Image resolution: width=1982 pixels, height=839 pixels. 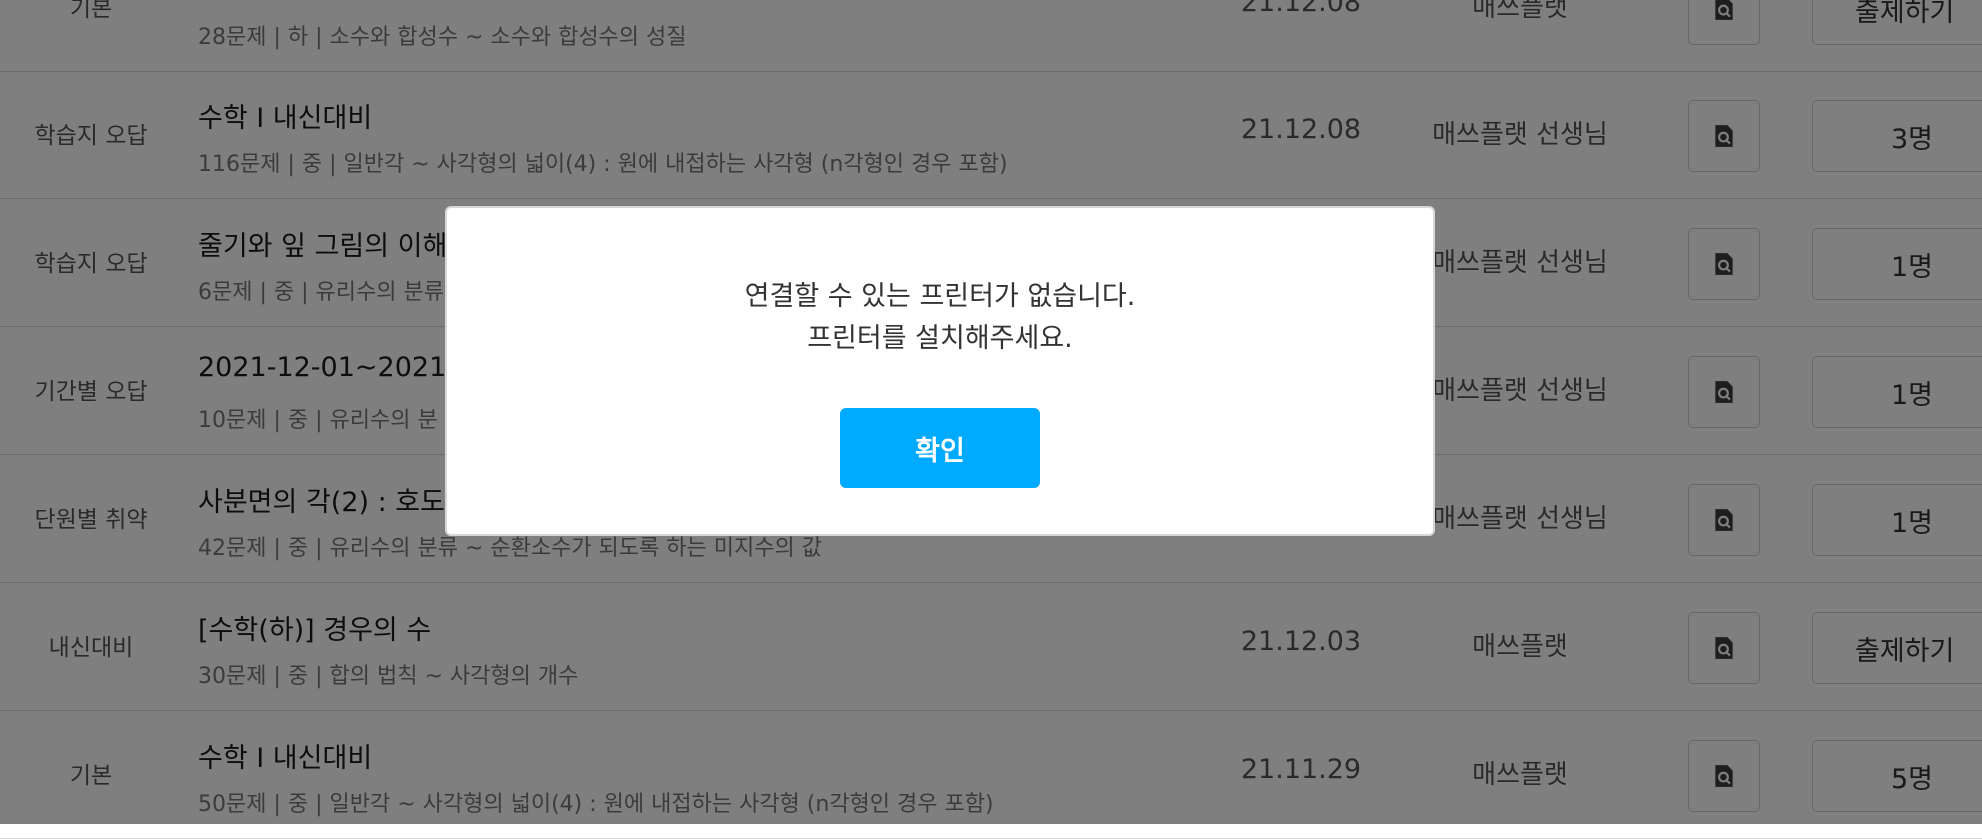 I want to click on dialog-message: 연결할 수 있는 프린터가 없습니다. 프린터를 설치해주세요., so click(x=940, y=318).